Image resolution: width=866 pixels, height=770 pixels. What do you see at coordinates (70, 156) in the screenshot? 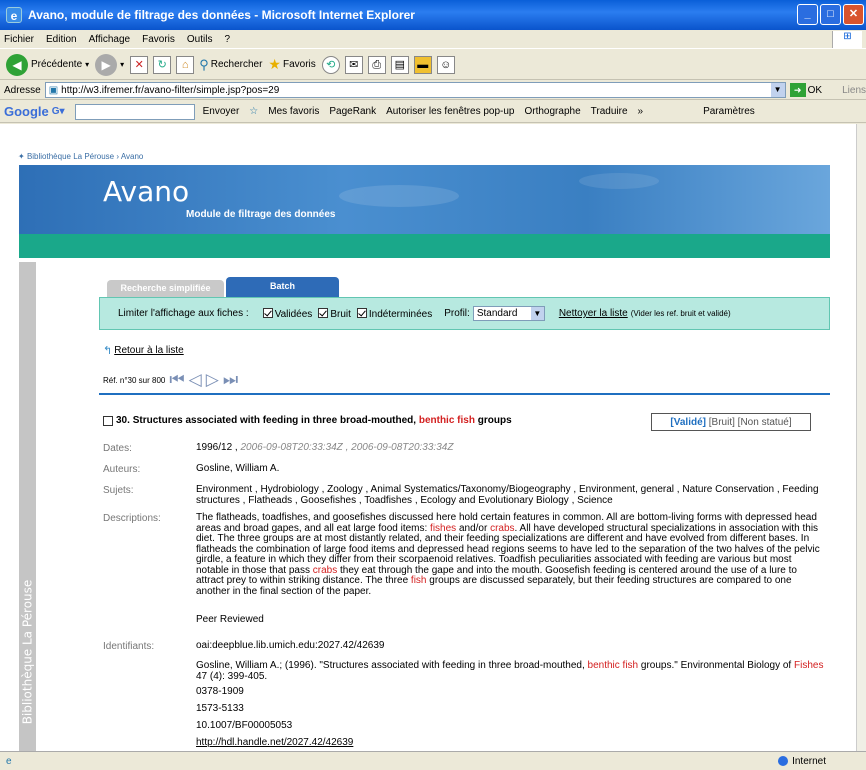
I see `breadcrumb-library: Bibliothèque La Pérouse` at bounding box center [70, 156].